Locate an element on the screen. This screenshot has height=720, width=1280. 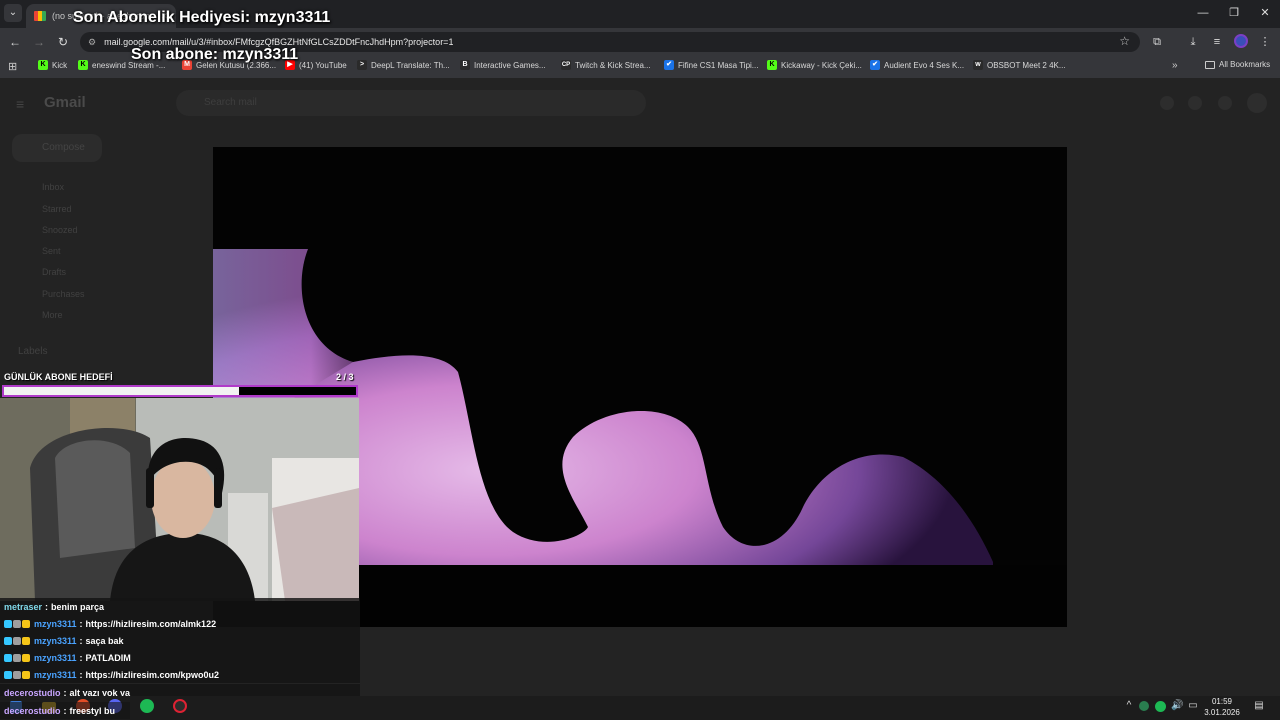
all-bookmarks-label: All Bookmarks is located at coordinates (1245, 64).